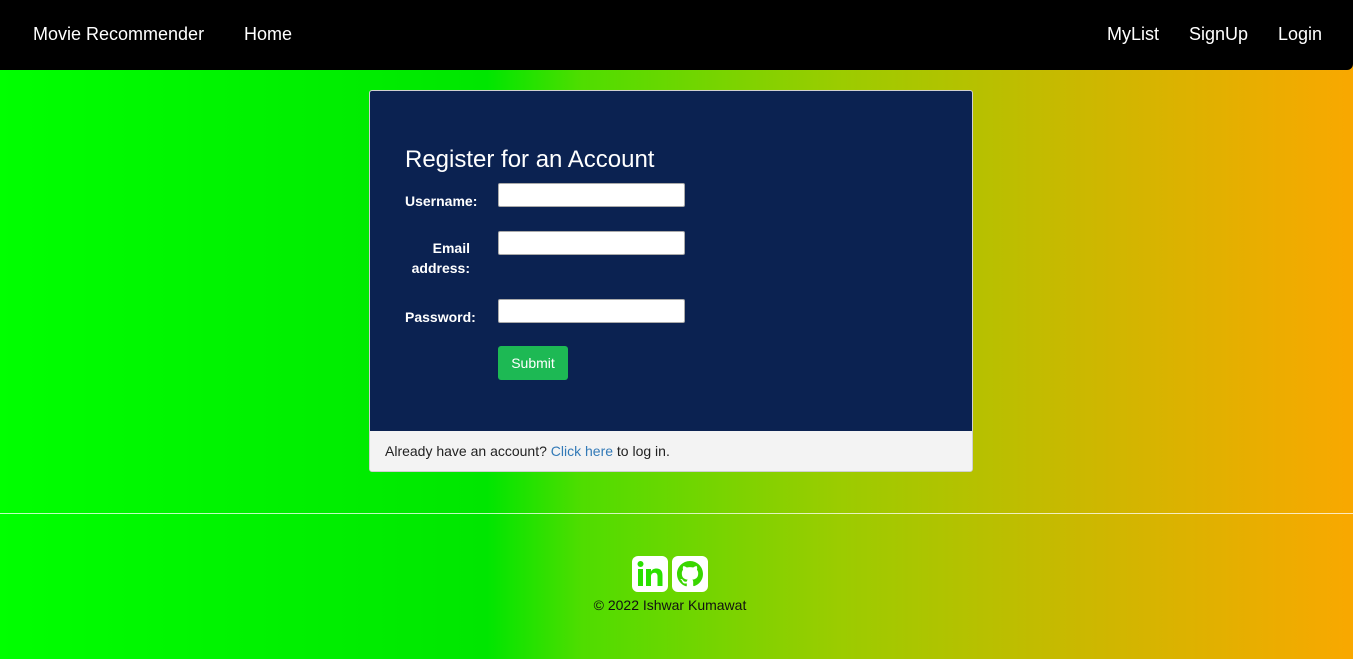 This screenshot has width=1353, height=659. Describe the element at coordinates (676, 513) in the screenshot. I see `footer-divider` at that location.